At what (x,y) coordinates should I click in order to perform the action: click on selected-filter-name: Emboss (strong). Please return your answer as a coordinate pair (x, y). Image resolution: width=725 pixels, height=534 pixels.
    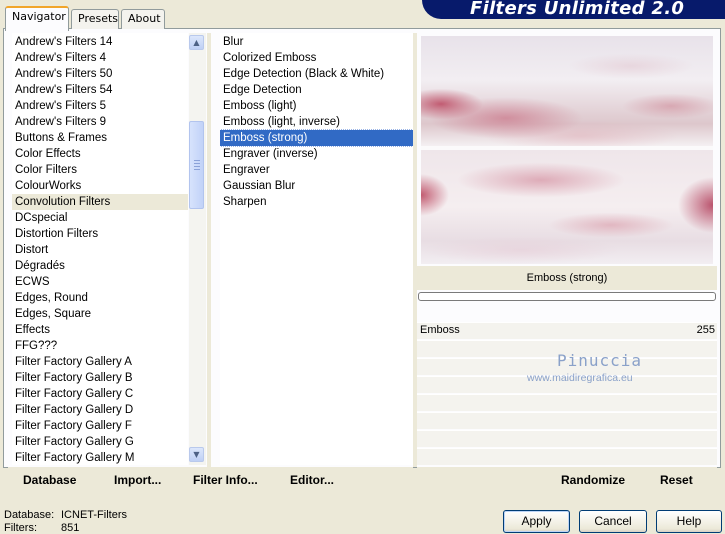
    Looking at the image, I should click on (567, 278).